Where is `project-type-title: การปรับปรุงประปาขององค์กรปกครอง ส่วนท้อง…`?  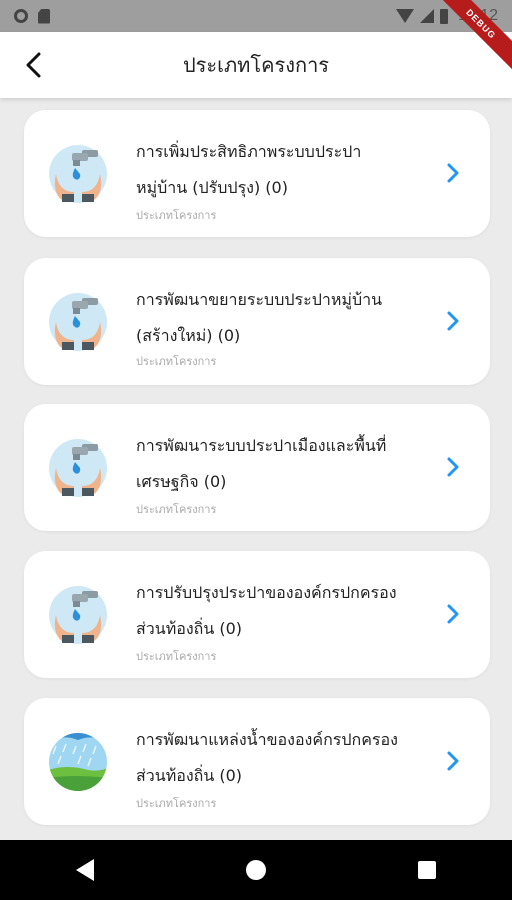 project-type-title: การปรับปรุงประปาขององค์กรปกครอง ส่วนท้อง… is located at coordinates (272, 611).